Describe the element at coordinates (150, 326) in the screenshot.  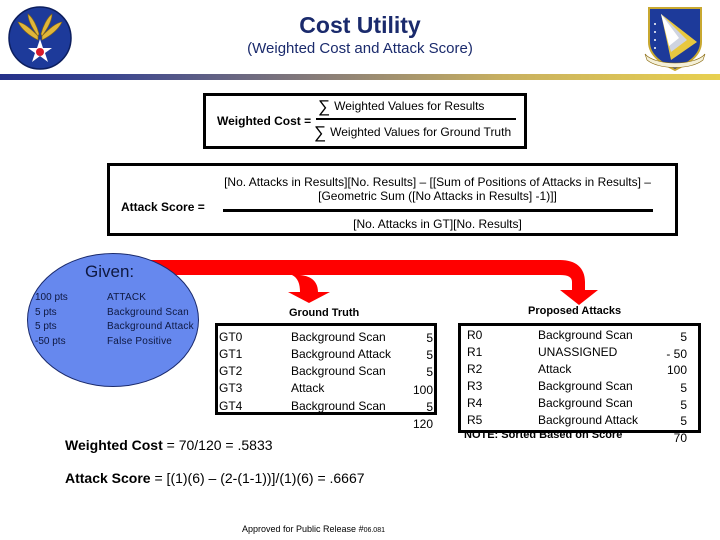
I see `given-type: Background Attack` at that location.